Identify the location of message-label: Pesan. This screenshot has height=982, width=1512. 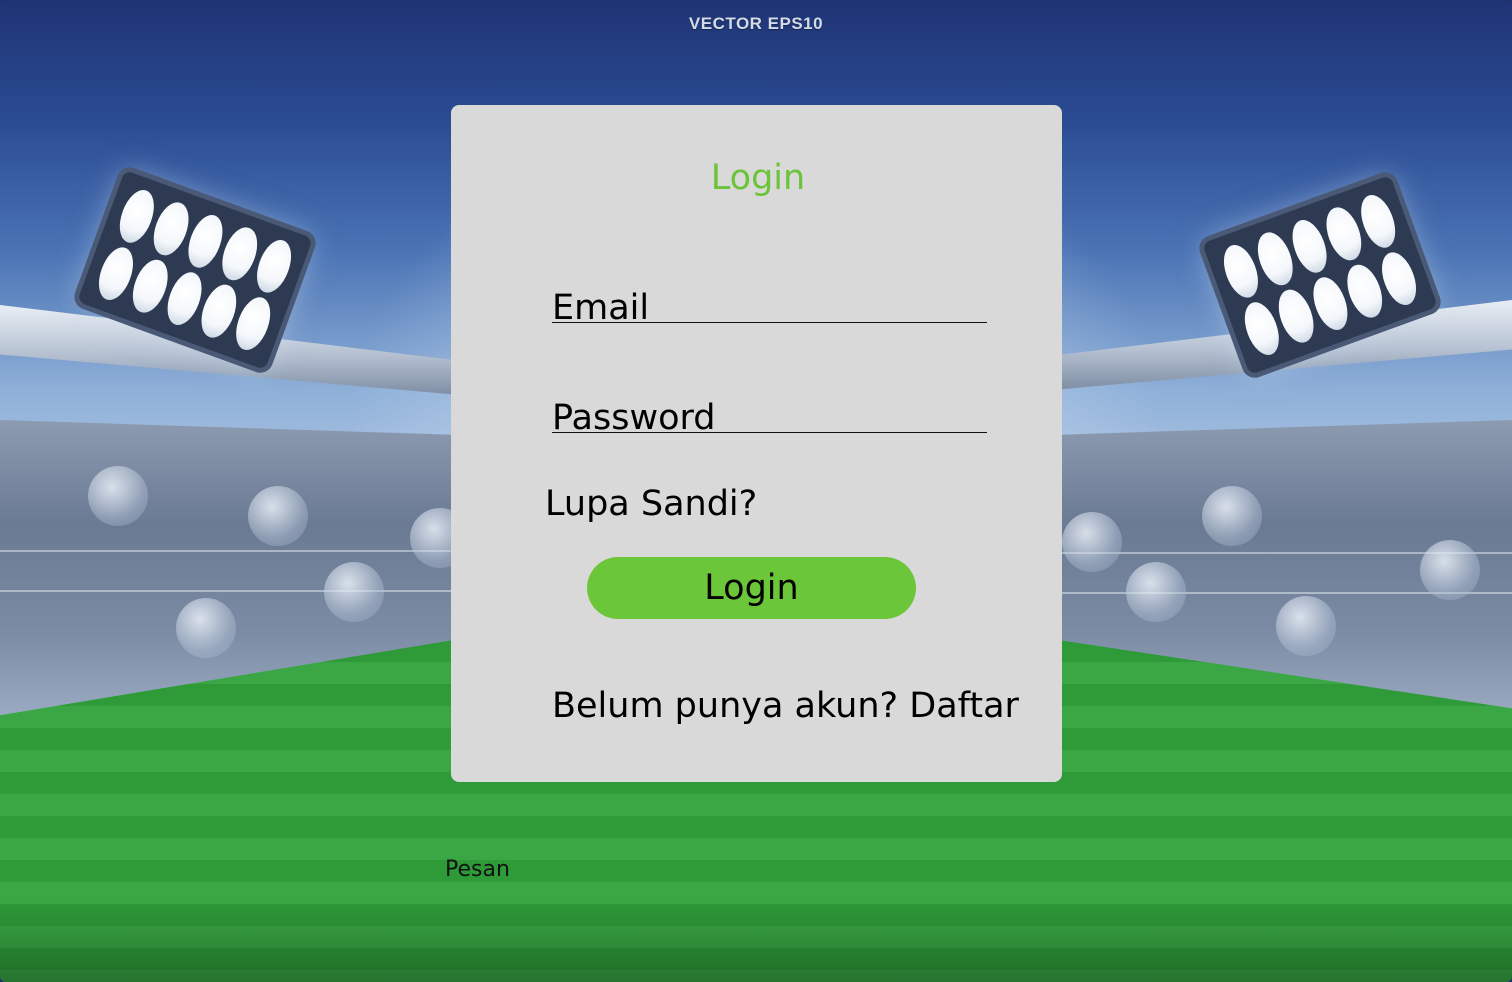
(477, 869).